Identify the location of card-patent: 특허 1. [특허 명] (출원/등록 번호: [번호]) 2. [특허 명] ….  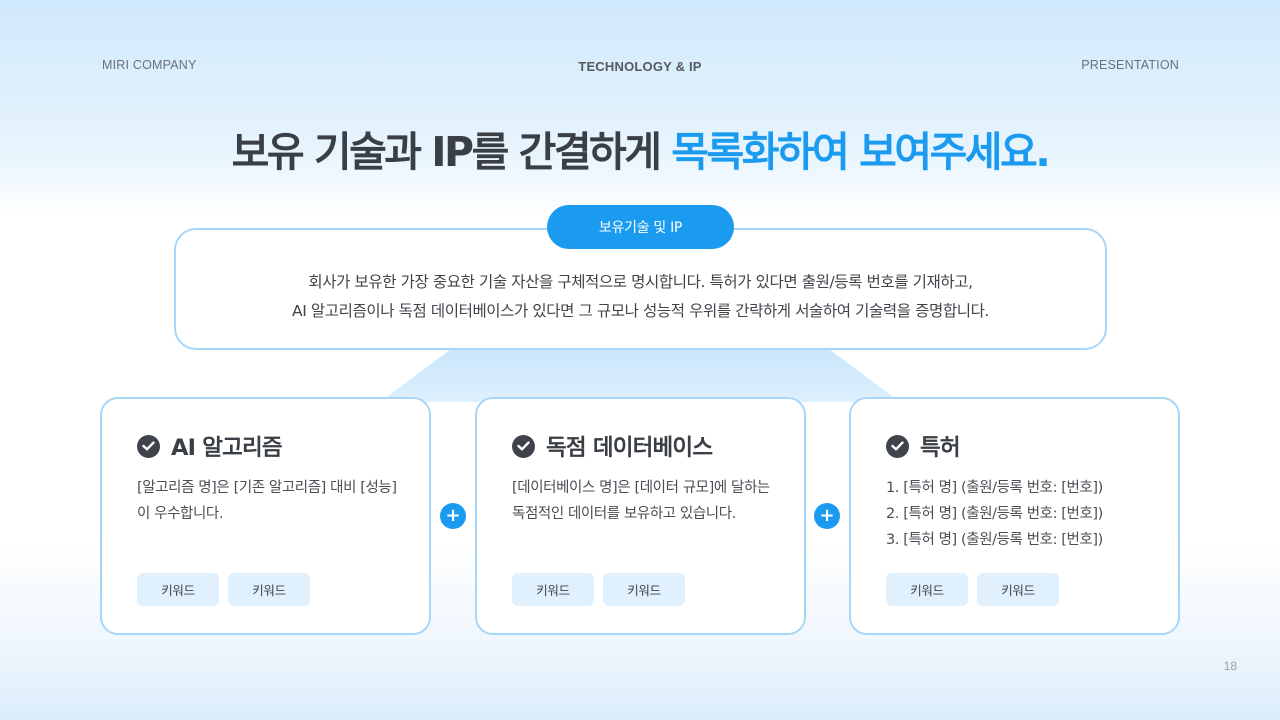
(1014, 516).